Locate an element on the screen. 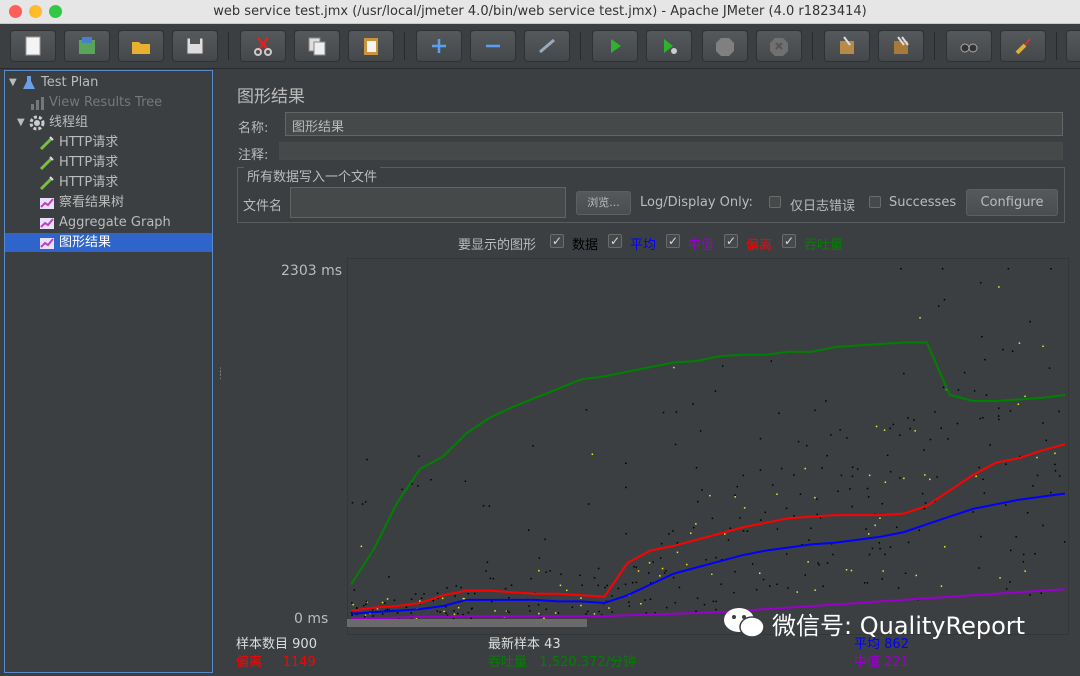 The image size is (1080, 676). save-icon is located at coordinates (195, 46).